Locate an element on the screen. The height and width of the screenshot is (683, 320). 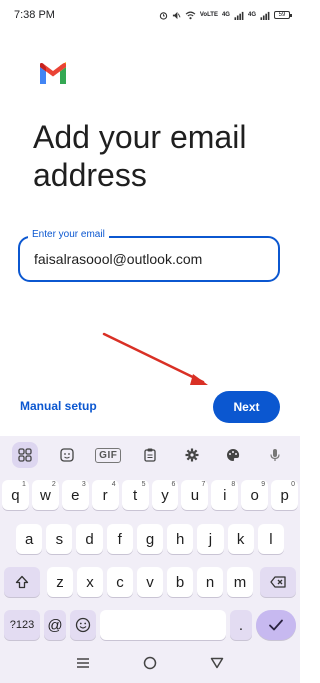
apps-grid-icon is located at coordinates (24, 455).